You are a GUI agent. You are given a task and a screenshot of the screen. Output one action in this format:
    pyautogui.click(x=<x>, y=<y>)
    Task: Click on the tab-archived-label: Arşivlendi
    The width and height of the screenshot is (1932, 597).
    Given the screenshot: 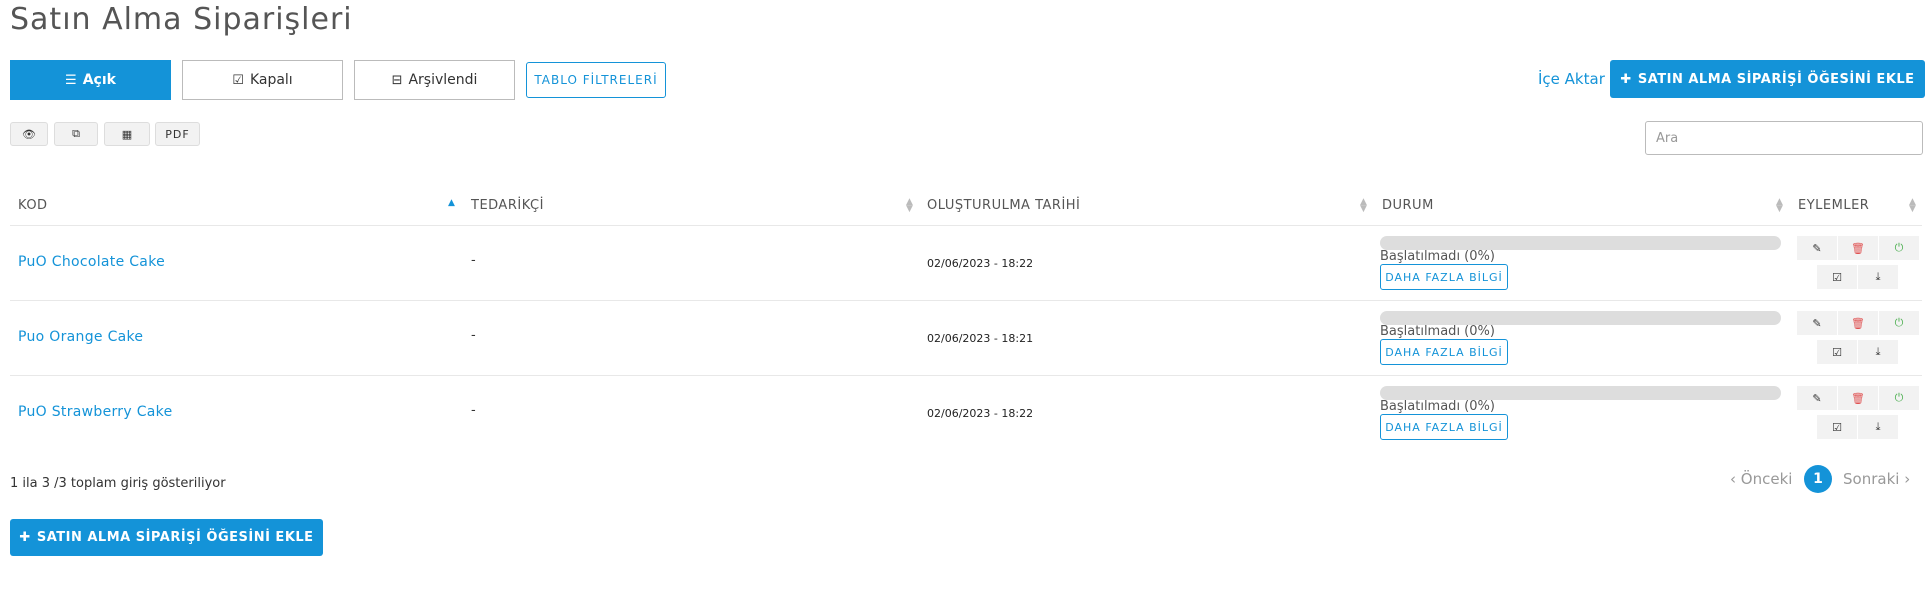 What is the action you would take?
    pyautogui.click(x=443, y=80)
    